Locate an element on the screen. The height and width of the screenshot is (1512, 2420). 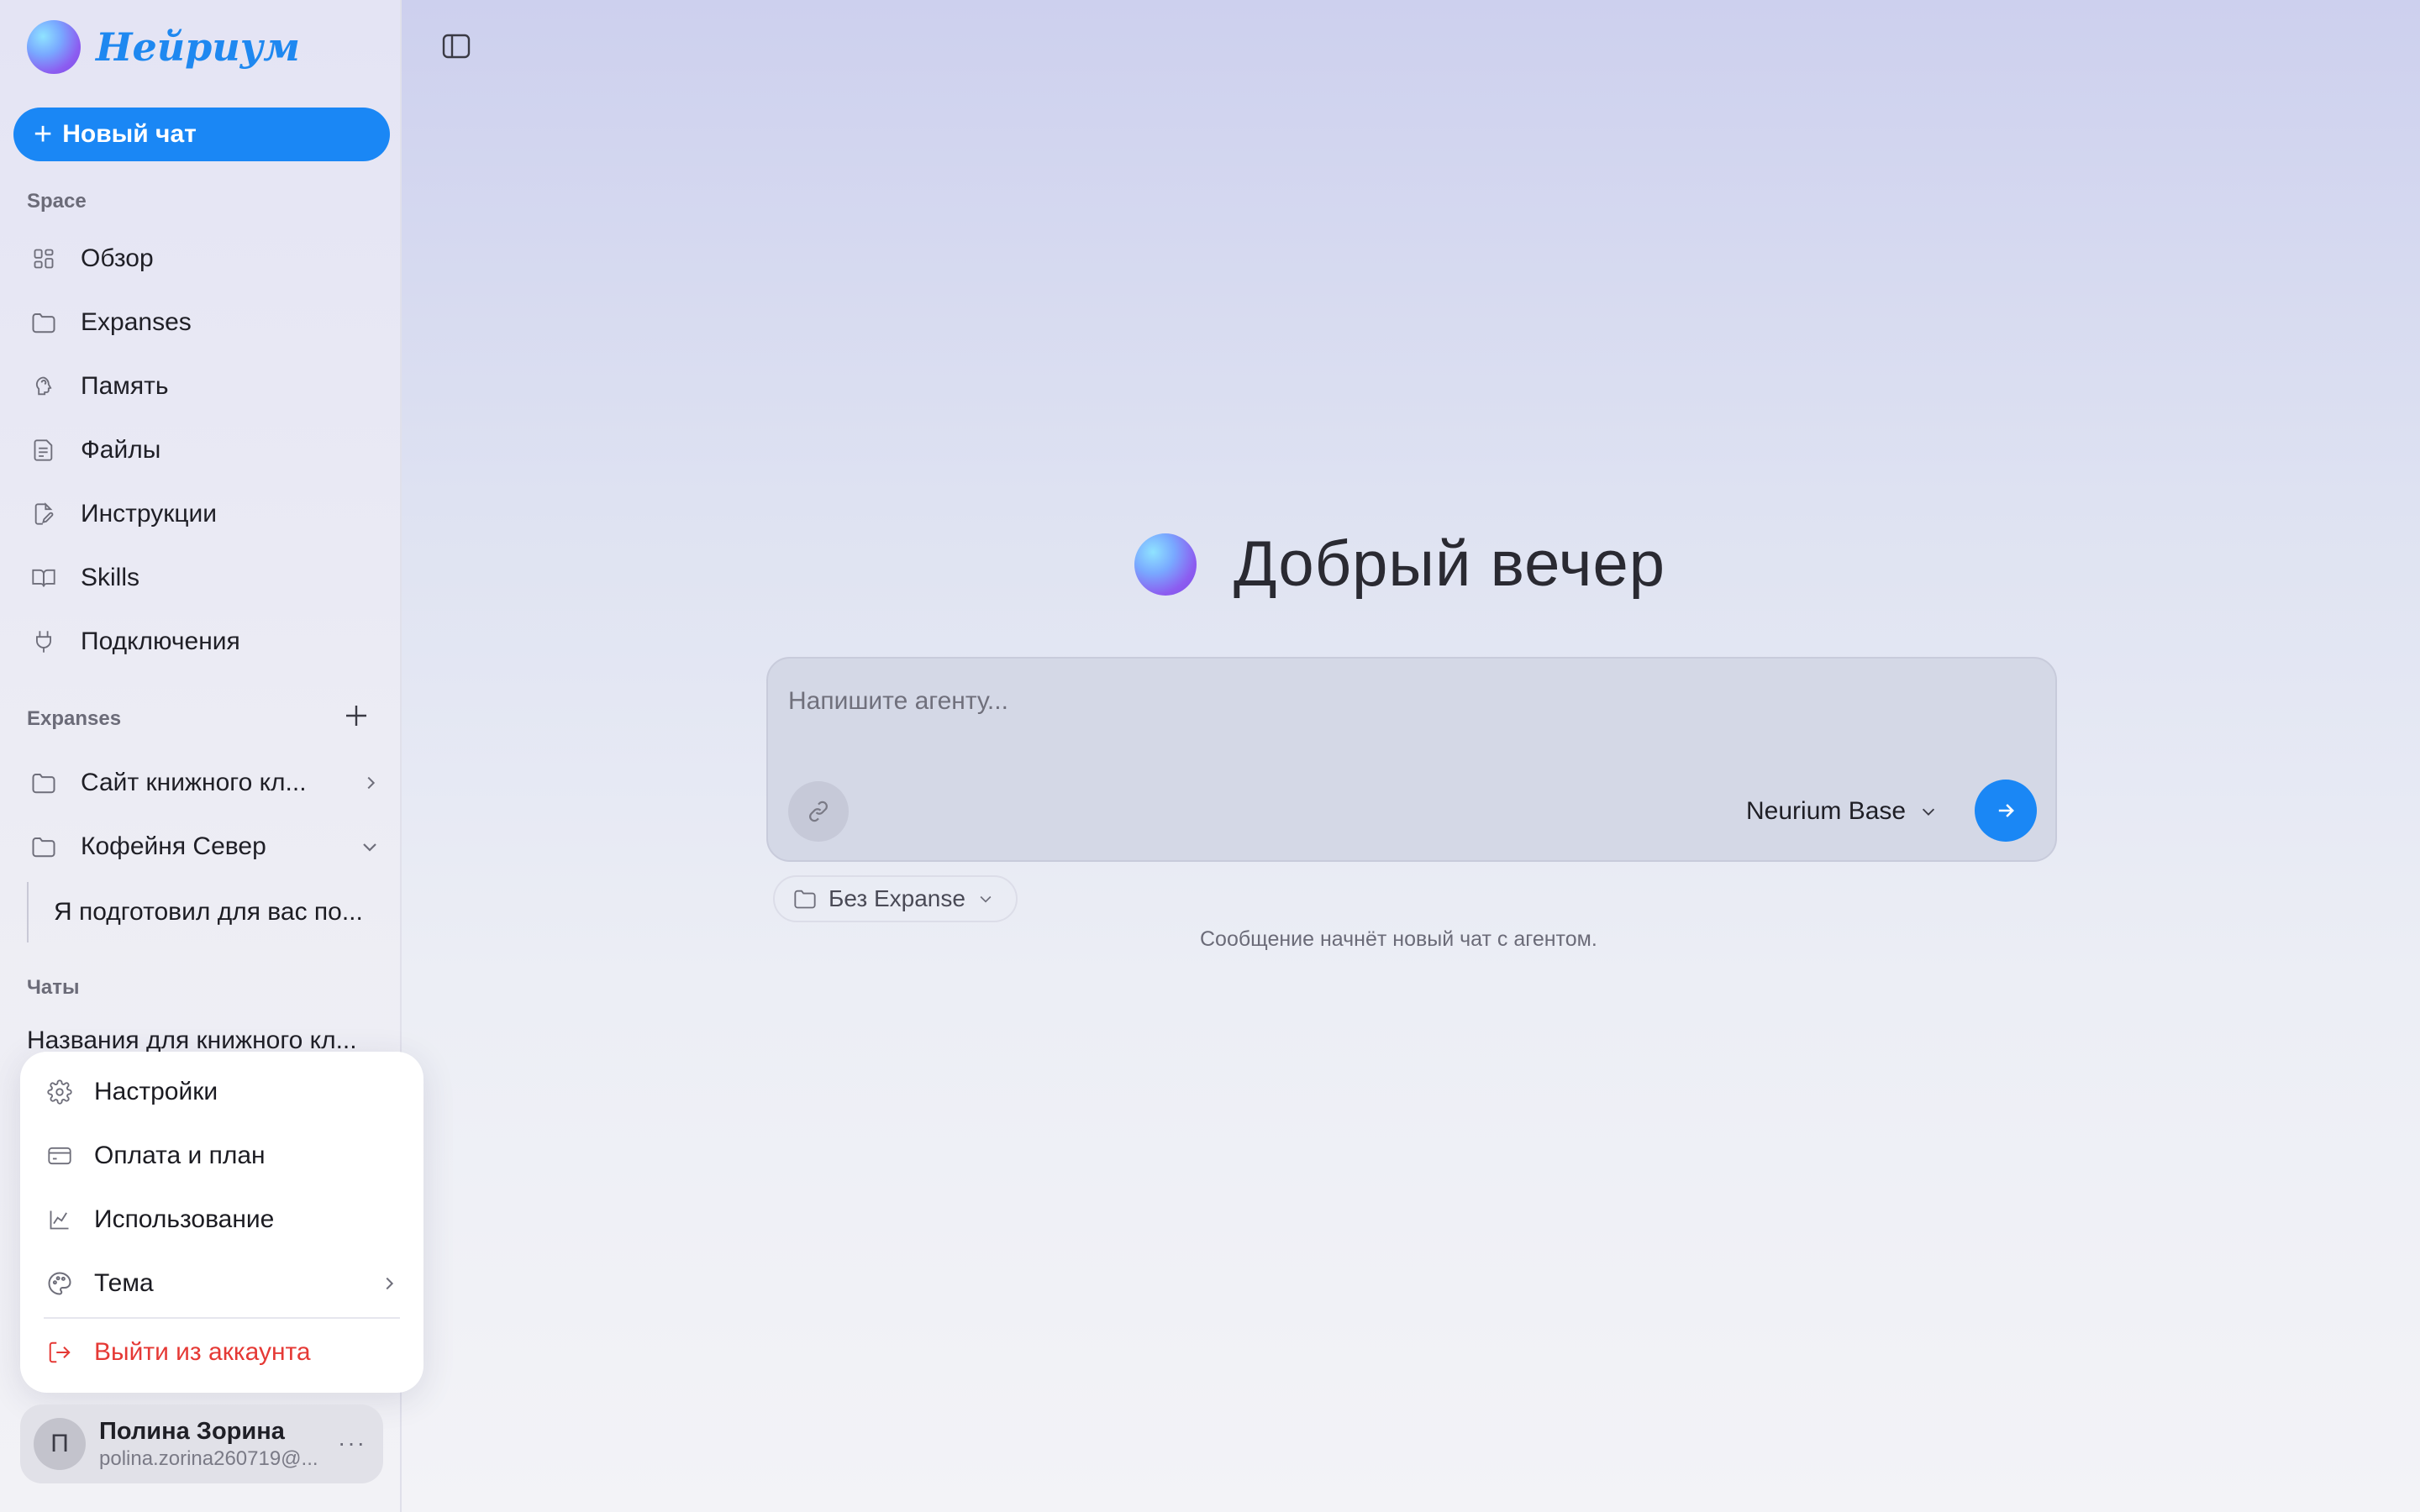
plus-icon: + is located at coordinates (43, 134).